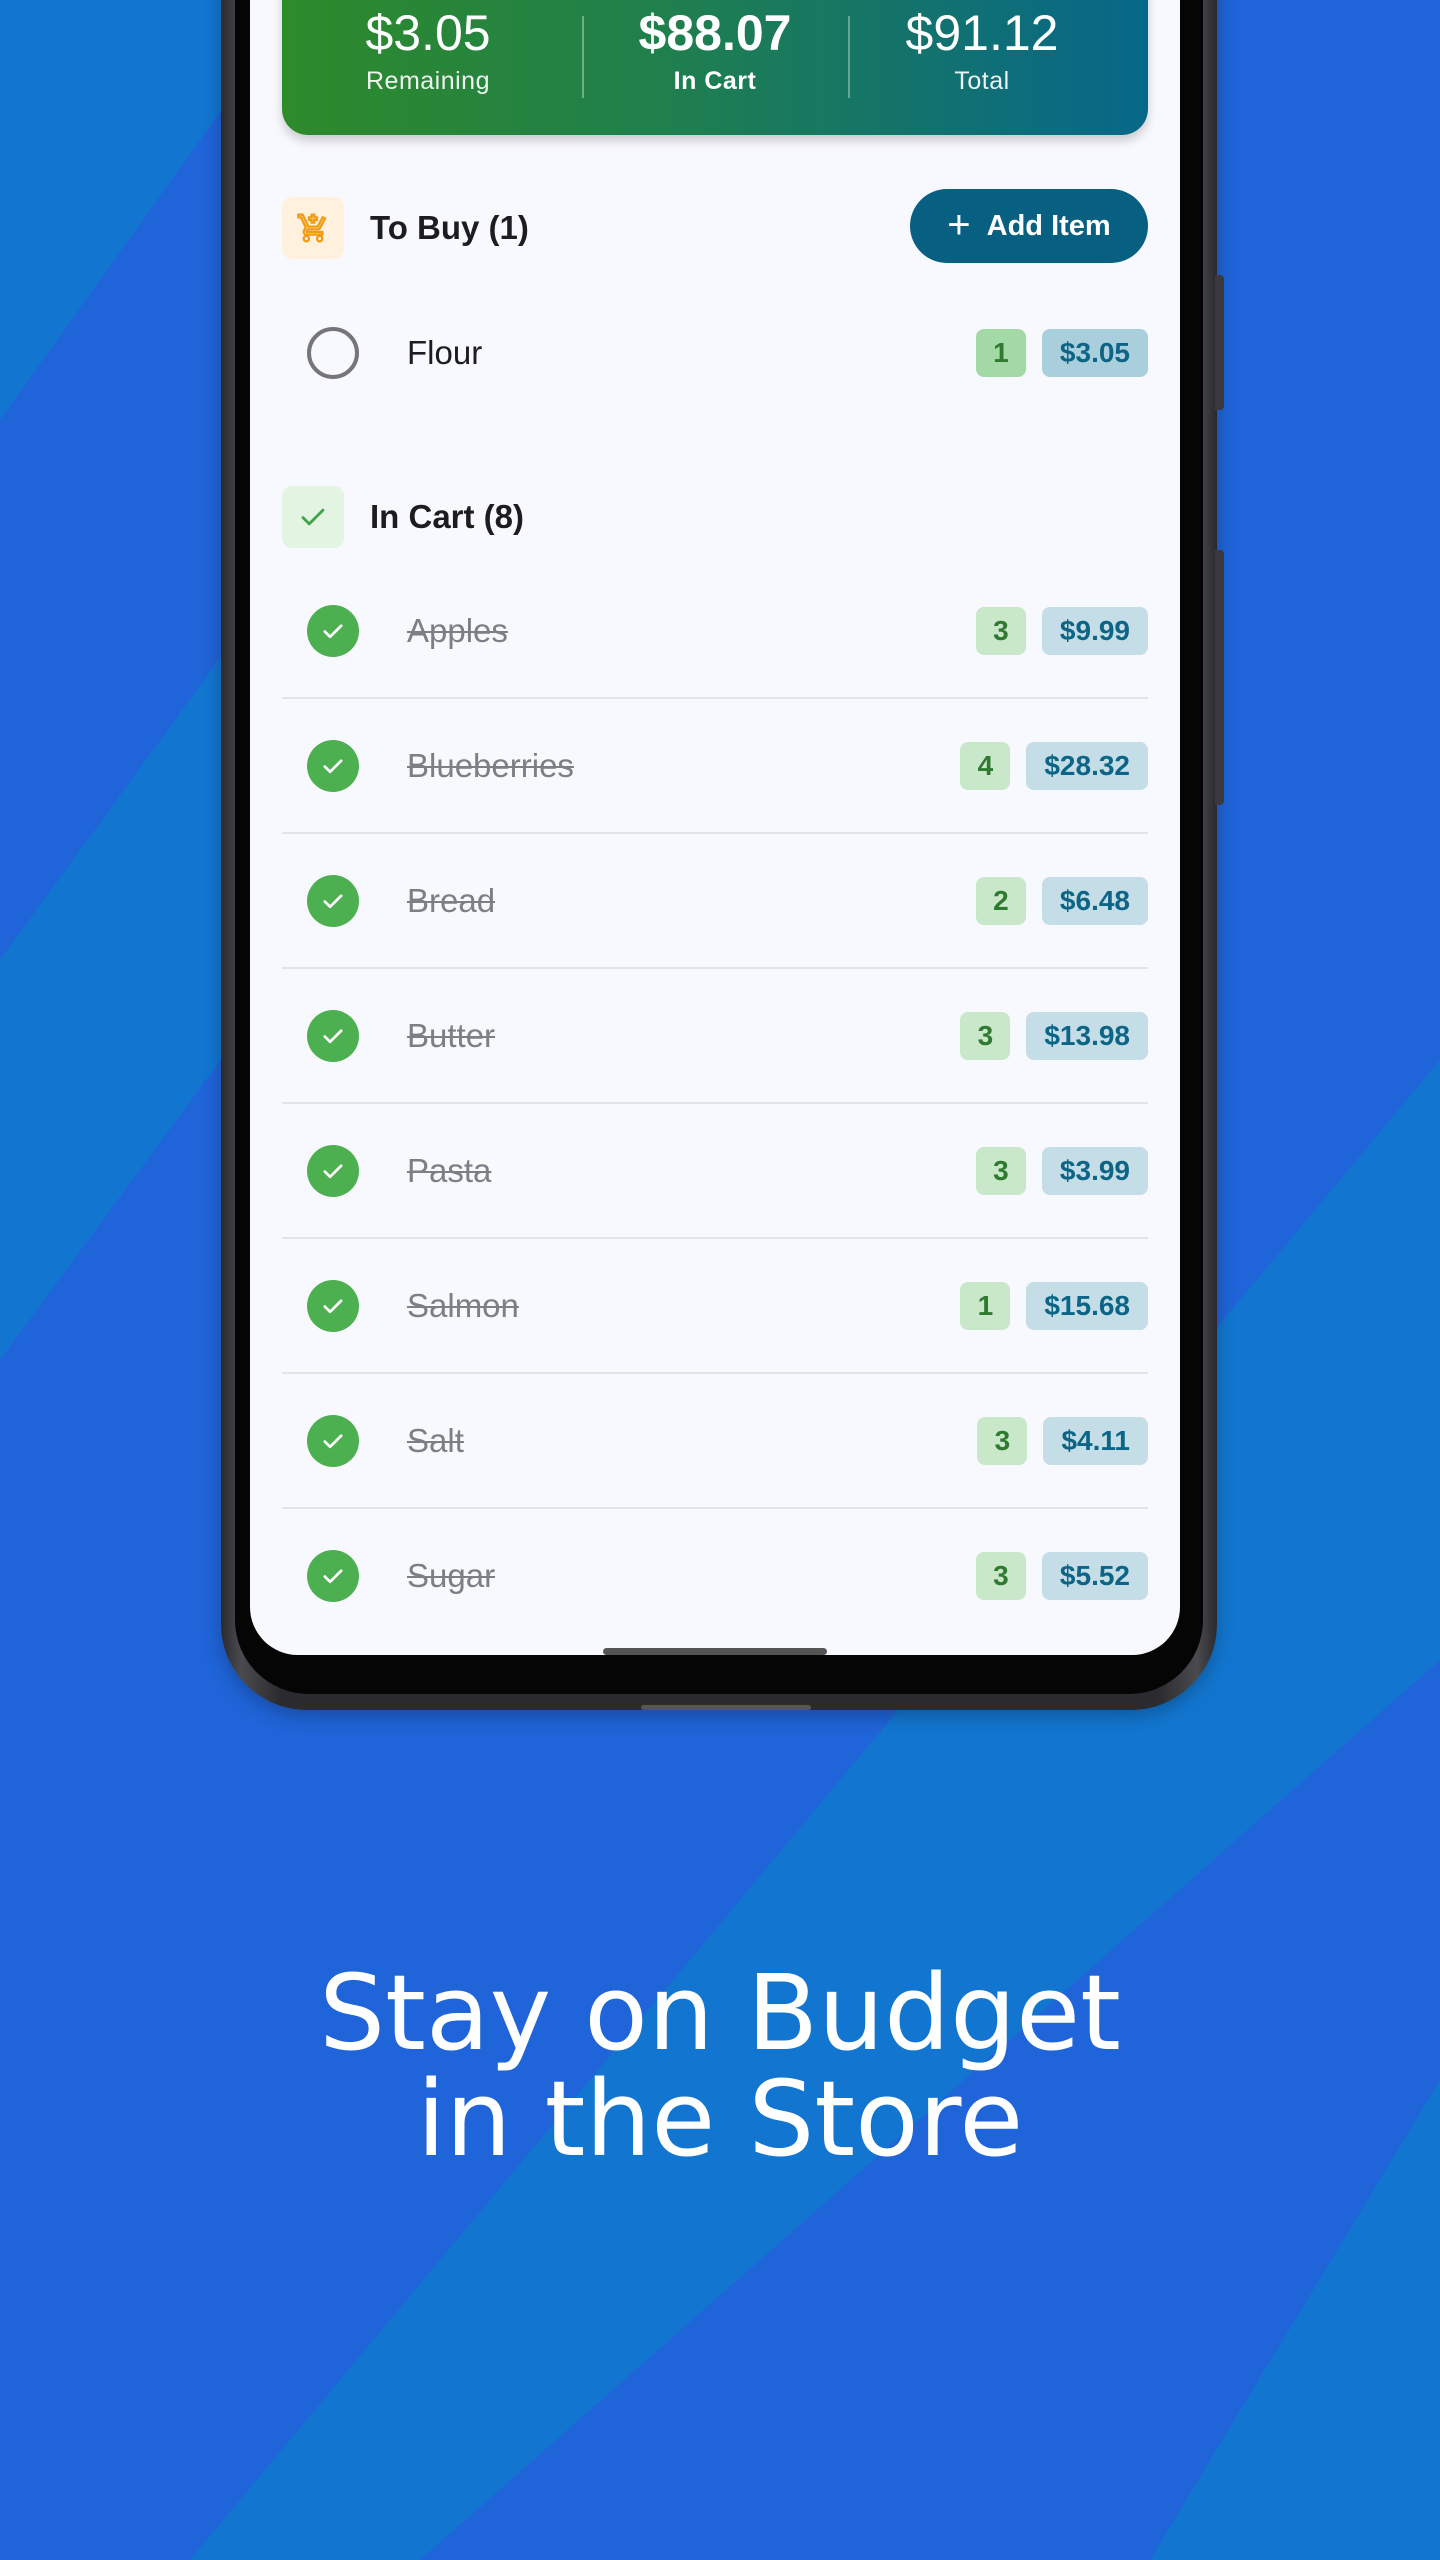 The height and width of the screenshot is (2560, 1440). What do you see at coordinates (715, 1036) in the screenshot?
I see `in-cart-item: Butter 3 $13.98` at bounding box center [715, 1036].